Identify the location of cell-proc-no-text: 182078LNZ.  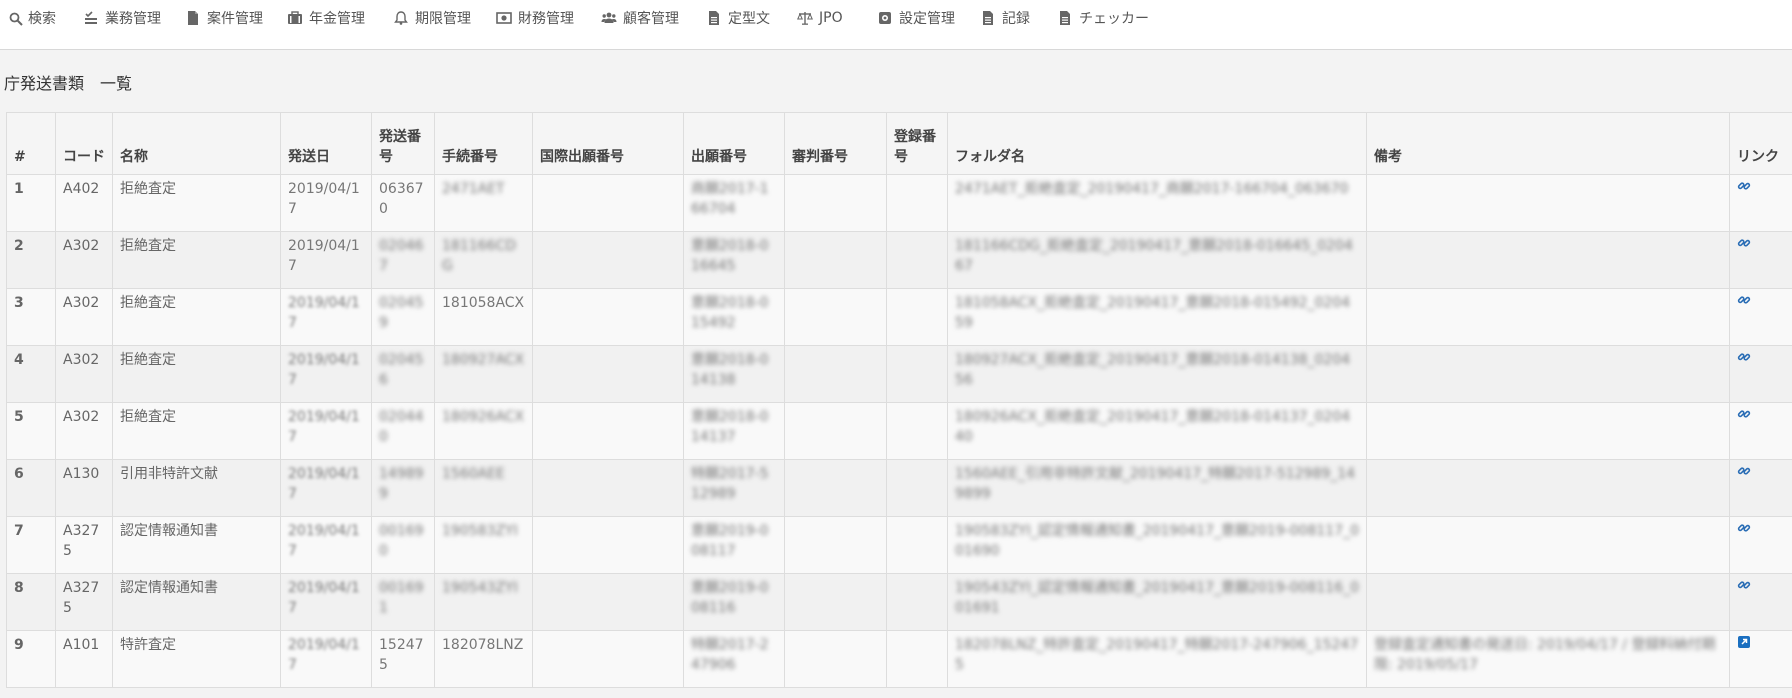
(483, 645).